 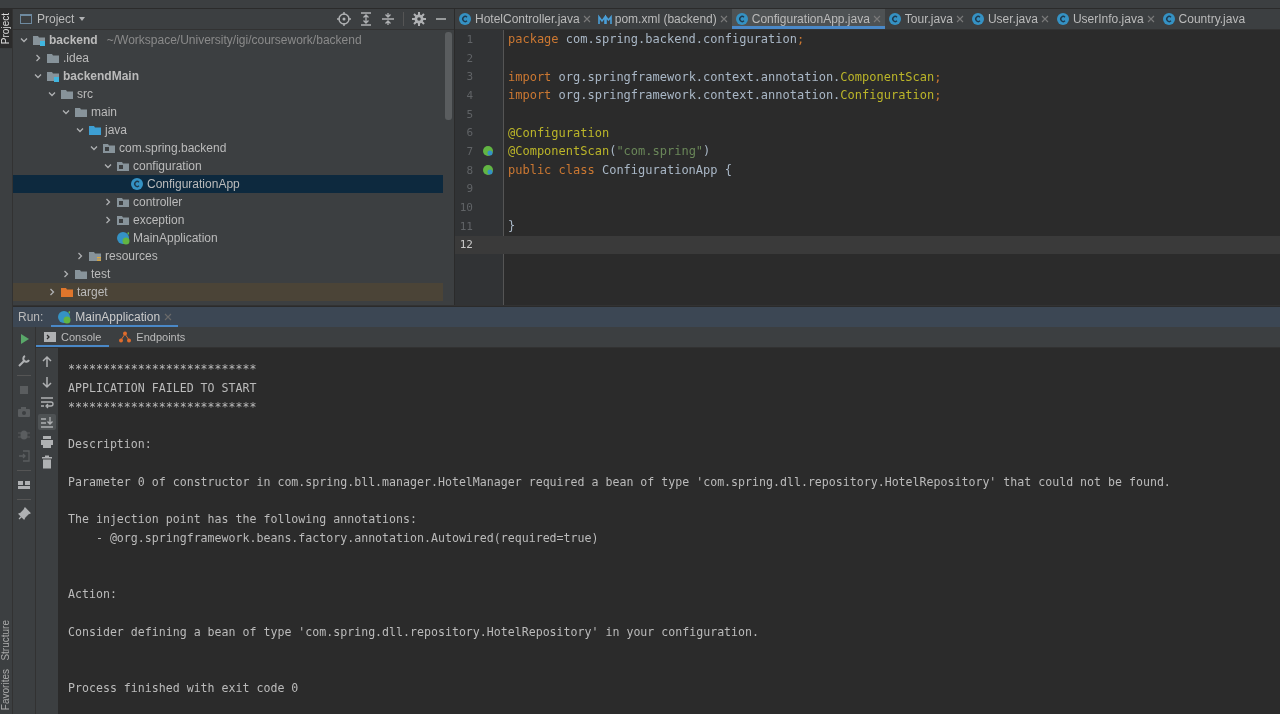 I want to click on console-line: Process finished with exit code 0, so click(x=184, y=688).